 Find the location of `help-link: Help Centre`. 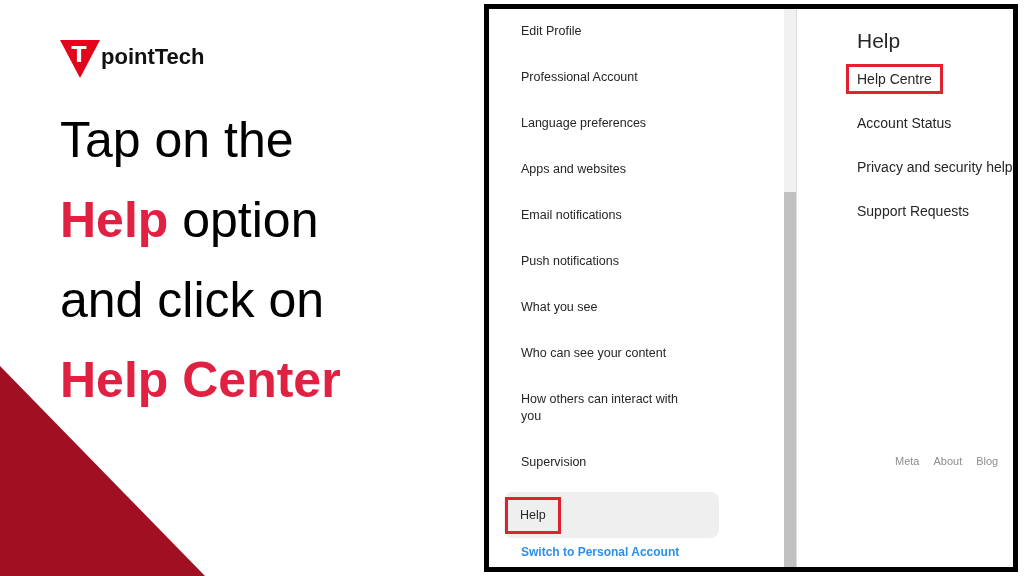

help-link: Help Centre is located at coordinates (894, 79).